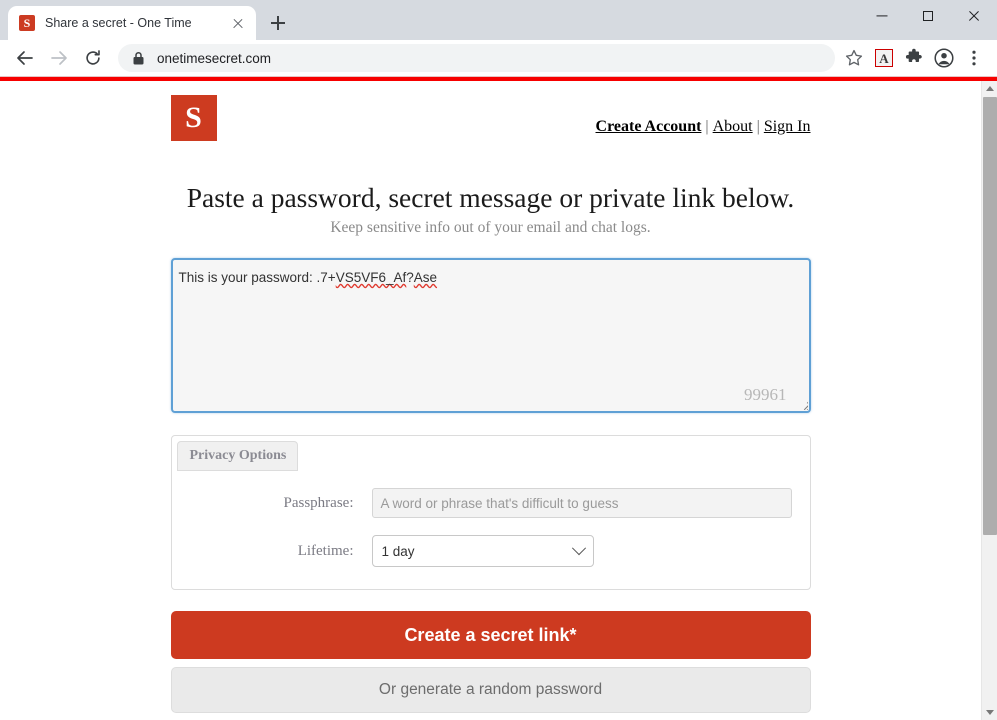 The image size is (997, 720). I want to click on nav-about-link: About, so click(733, 126).